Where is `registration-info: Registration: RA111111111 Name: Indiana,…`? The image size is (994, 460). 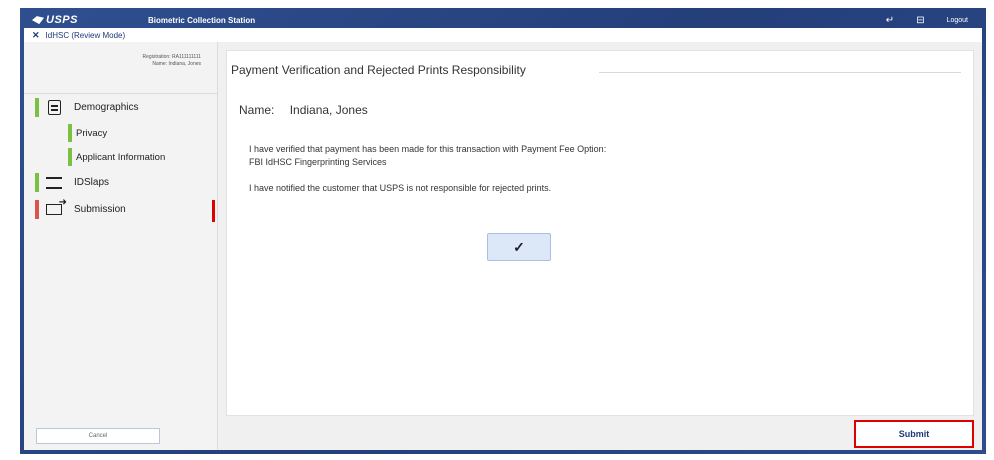 registration-info: Registration: RA111111111 Name: Indiana,… is located at coordinates (120, 68).